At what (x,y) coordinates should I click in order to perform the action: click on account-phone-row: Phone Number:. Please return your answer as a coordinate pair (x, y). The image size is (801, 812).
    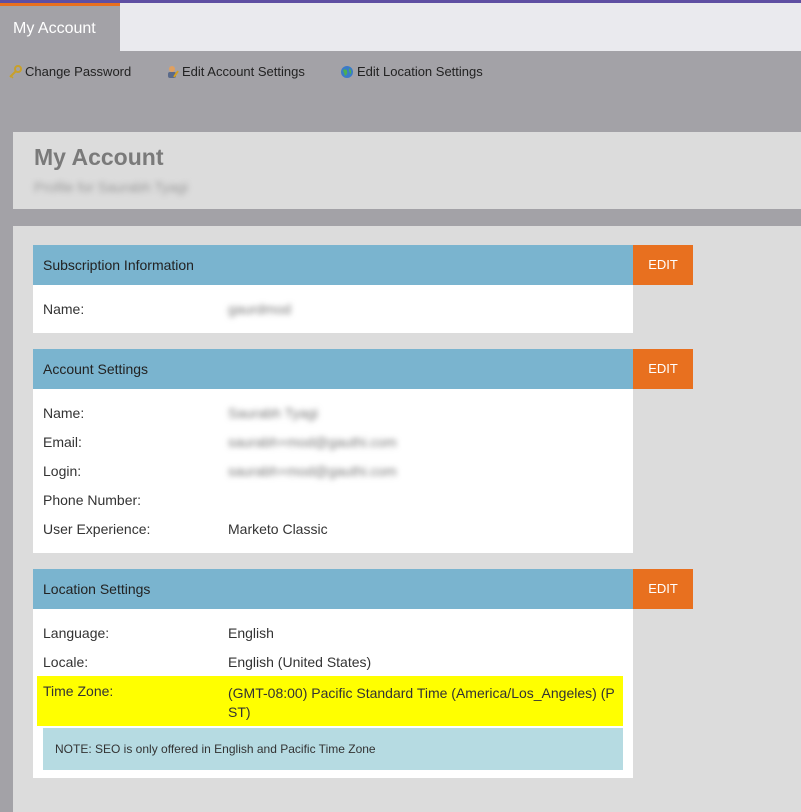
    Looking at the image, I should click on (333, 499).